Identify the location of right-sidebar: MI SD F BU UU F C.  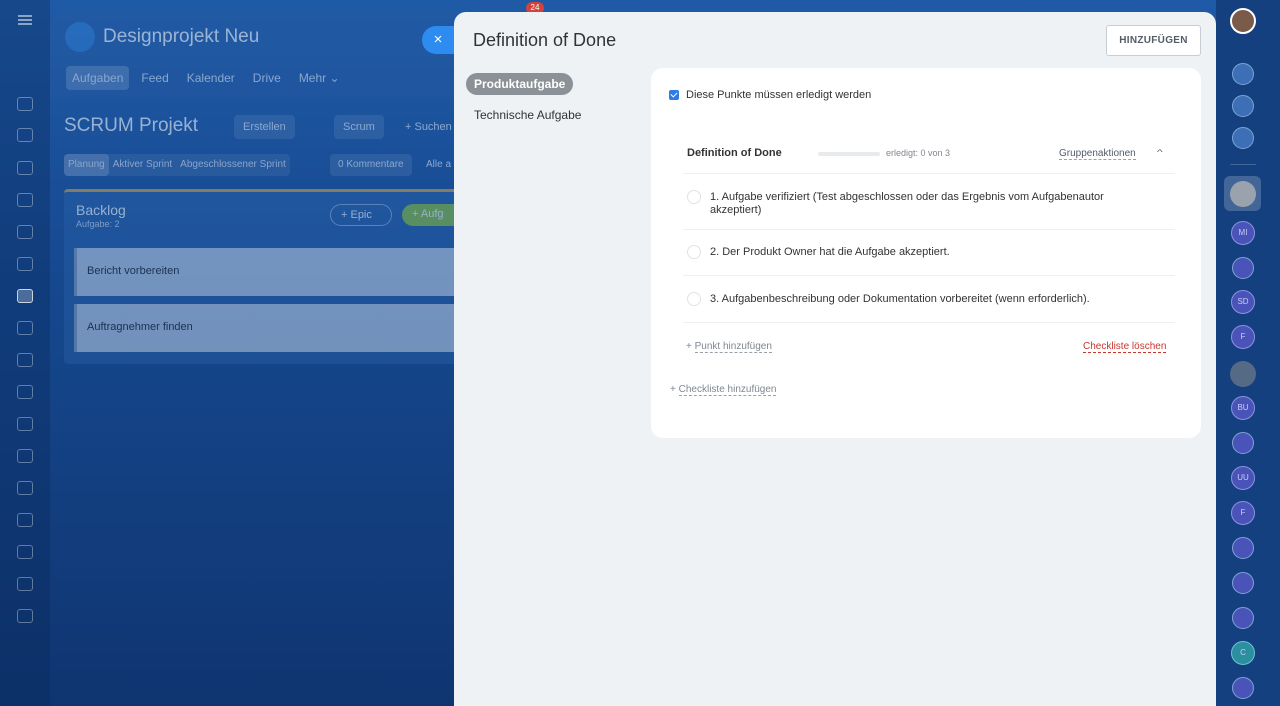
(1248, 353).